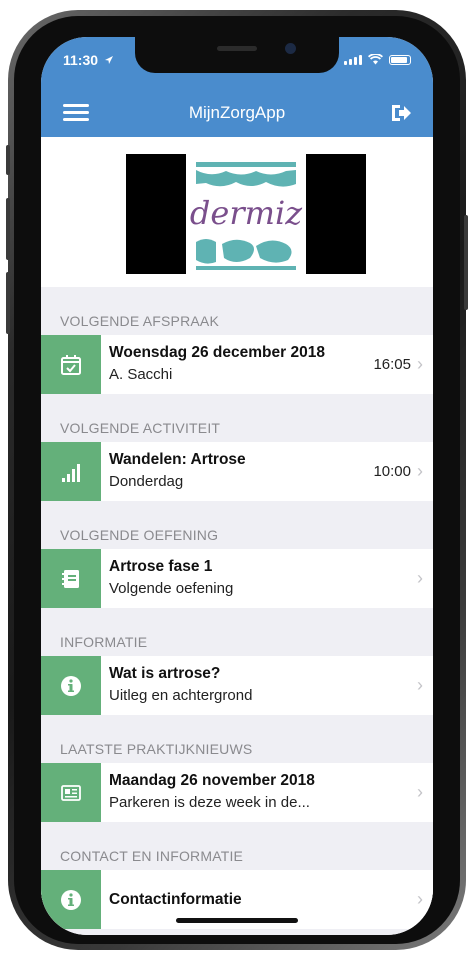 The image size is (474, 958). What do you see at coordinates (175, 899) in the screenshot?
I see `row-title: Contactinformatie` at bounding box center [175, 899].